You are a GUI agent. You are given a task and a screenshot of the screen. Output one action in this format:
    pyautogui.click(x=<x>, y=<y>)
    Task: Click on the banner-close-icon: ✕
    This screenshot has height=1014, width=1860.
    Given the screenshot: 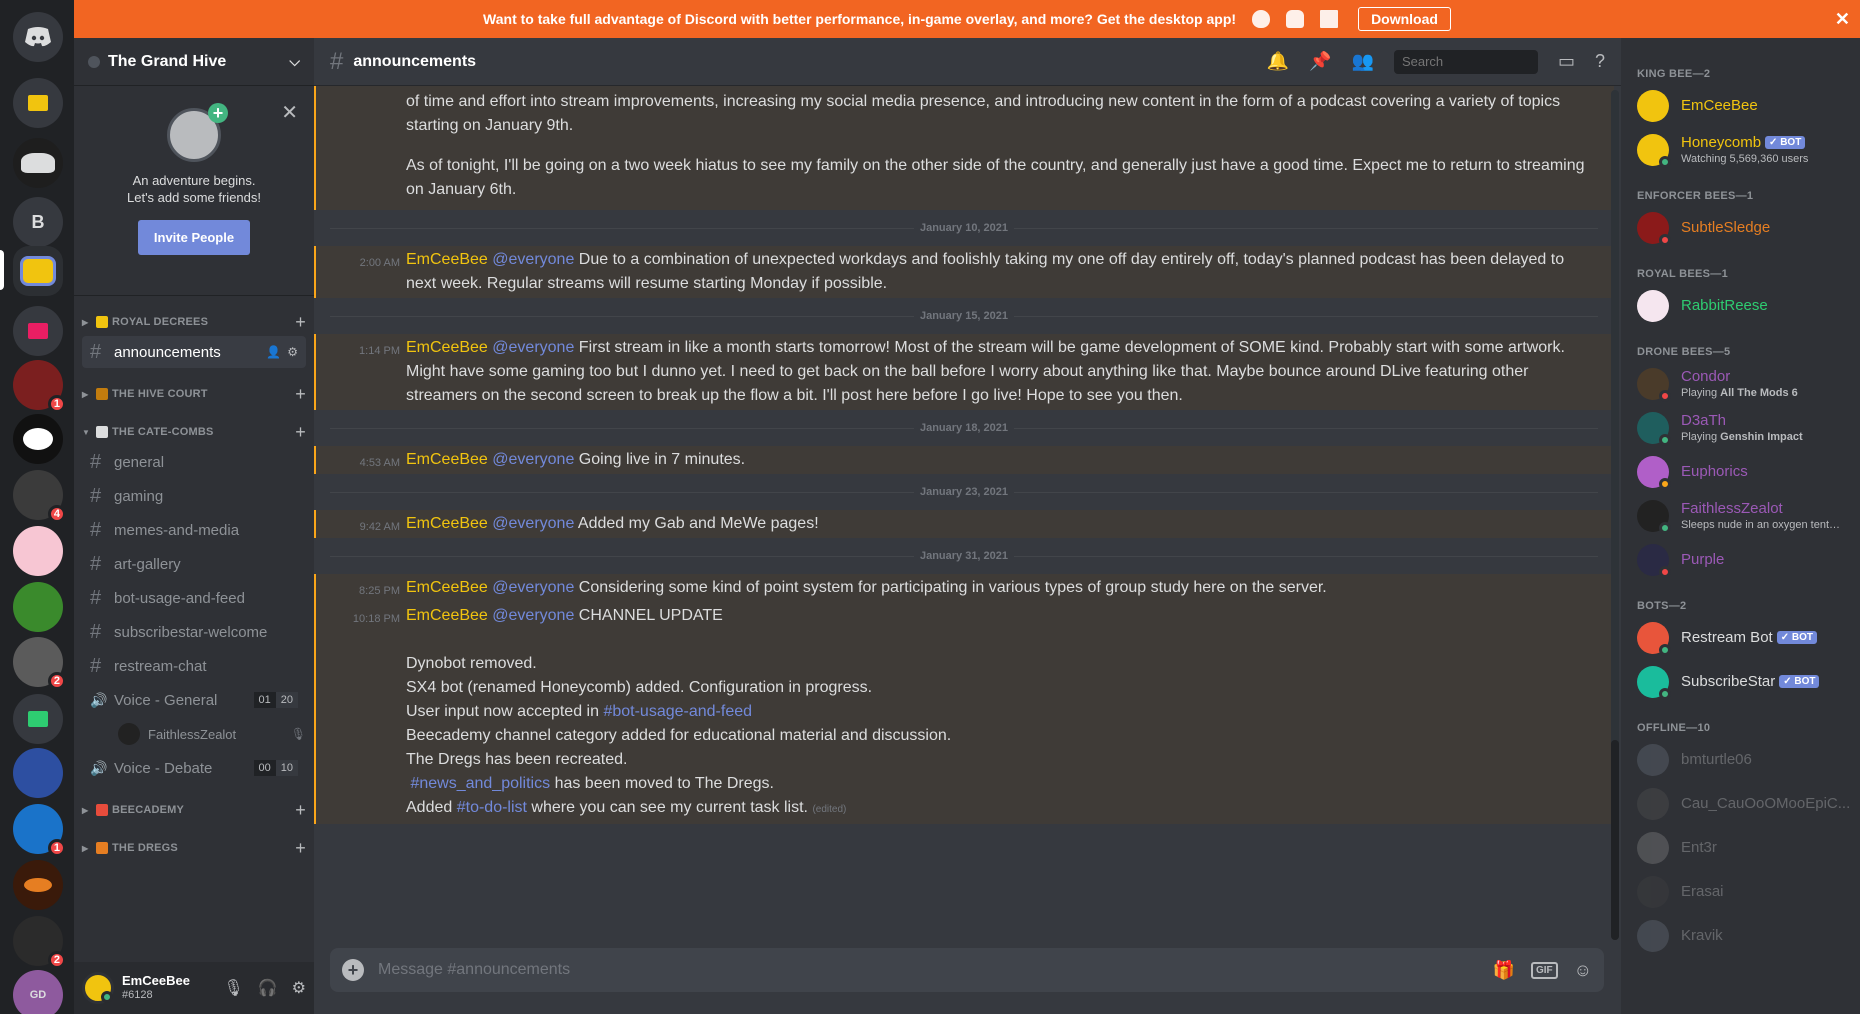 What is the action you would take?
    pyautogui.click(x=1842, y=19)
    